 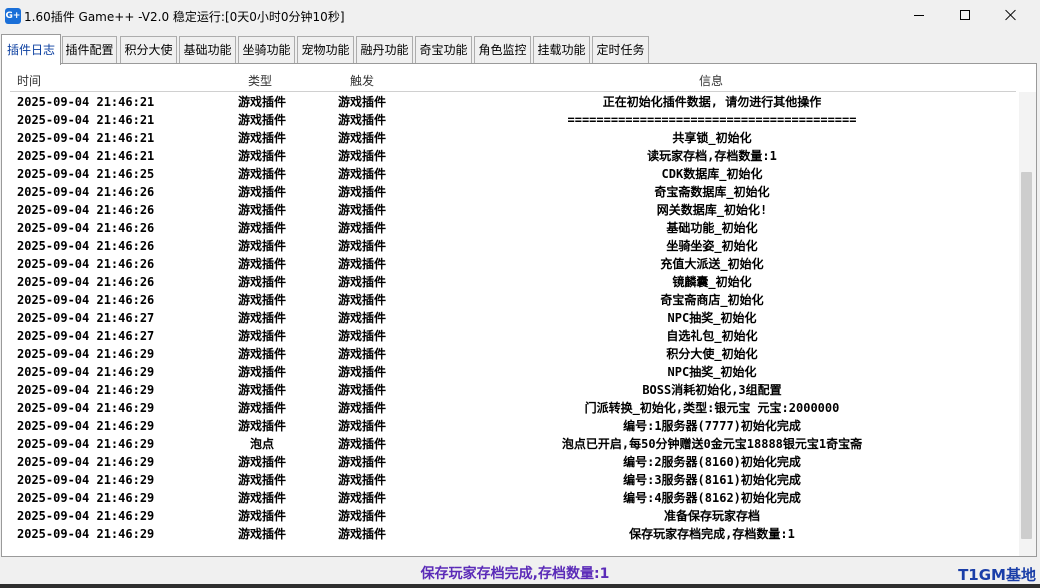 I want to click on column-header-type: 类型, so click(x=260, y=80).